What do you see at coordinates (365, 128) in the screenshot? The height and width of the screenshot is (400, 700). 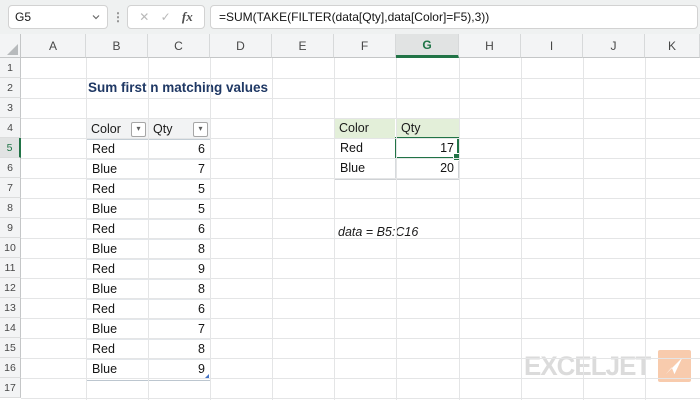 I see `result-table-header-color: Color` at bounding box center [365, 128].